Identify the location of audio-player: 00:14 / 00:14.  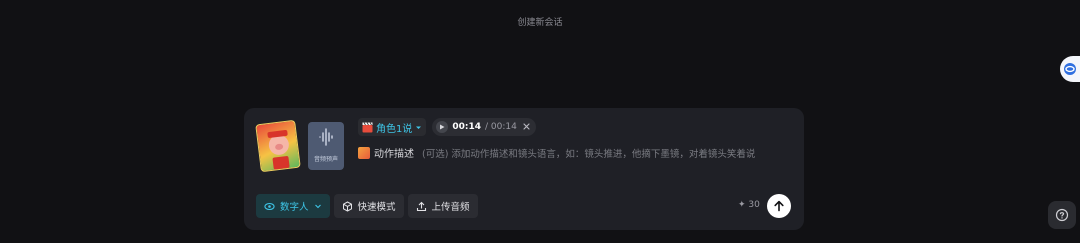
(484, 127).